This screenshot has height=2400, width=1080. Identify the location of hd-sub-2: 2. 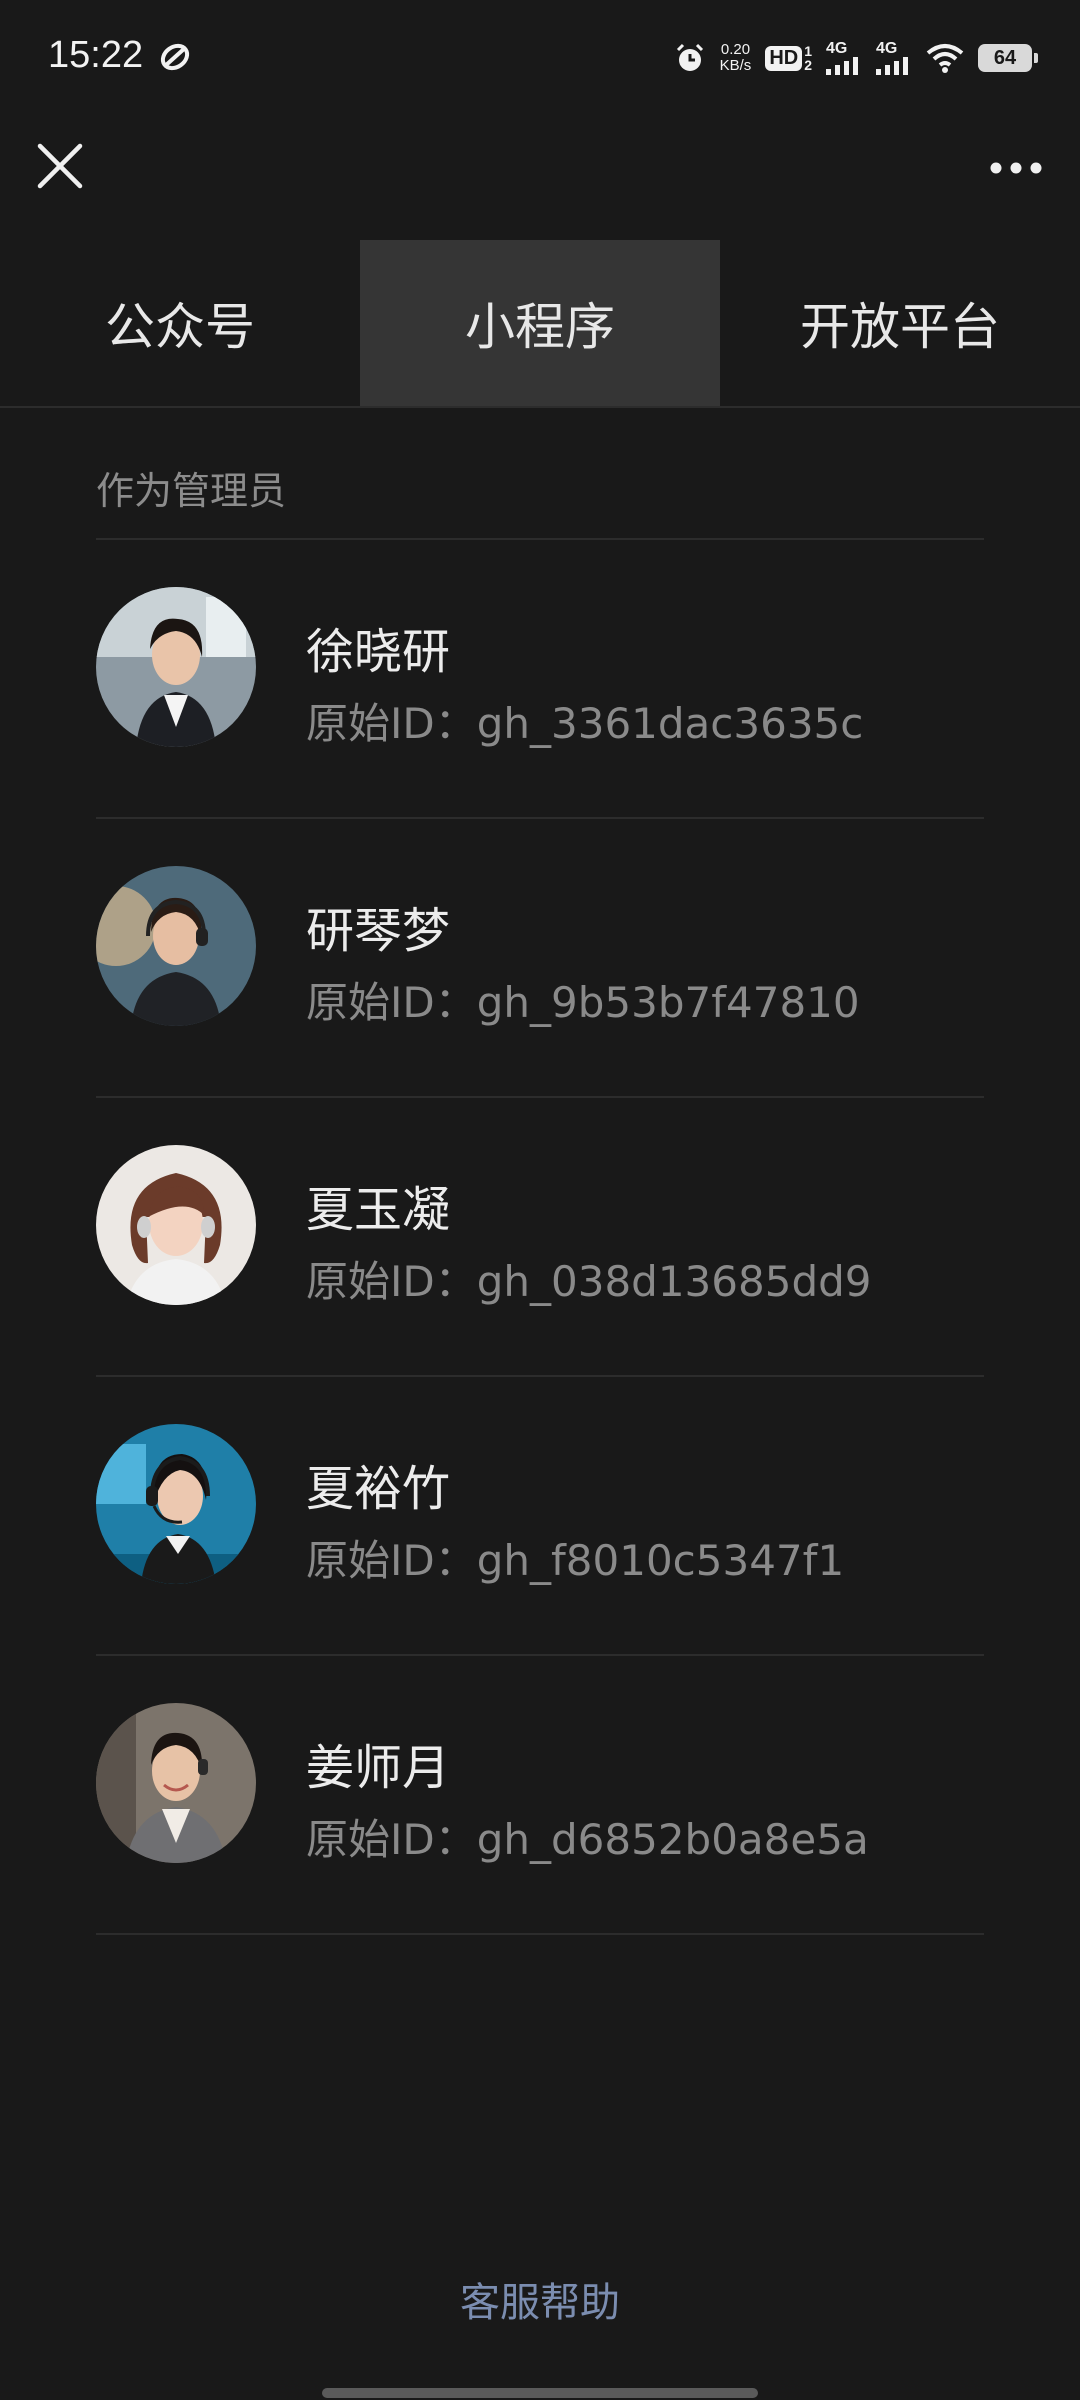
(808, 65).